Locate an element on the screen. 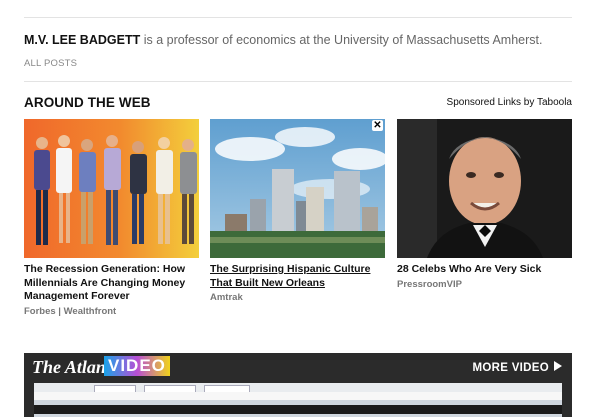 Image resolution: width=600 pixels, height=417 pixels. video-preview is located at coordinates (298, 400).